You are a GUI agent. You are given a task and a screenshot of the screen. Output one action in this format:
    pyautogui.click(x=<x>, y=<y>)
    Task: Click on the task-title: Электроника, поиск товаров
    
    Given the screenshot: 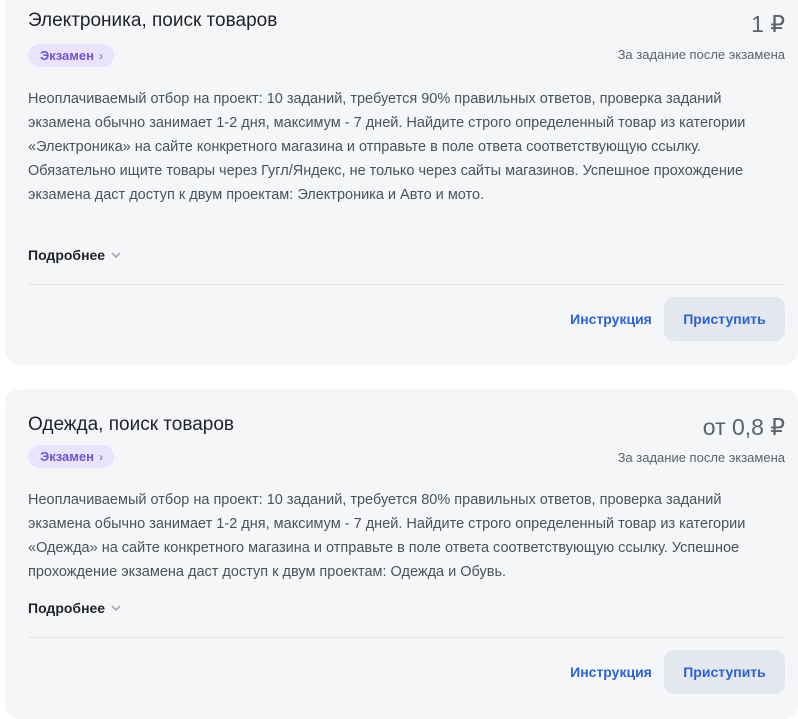 What is the action you would take?
    pyautogui.click(x=153, y=20)
    